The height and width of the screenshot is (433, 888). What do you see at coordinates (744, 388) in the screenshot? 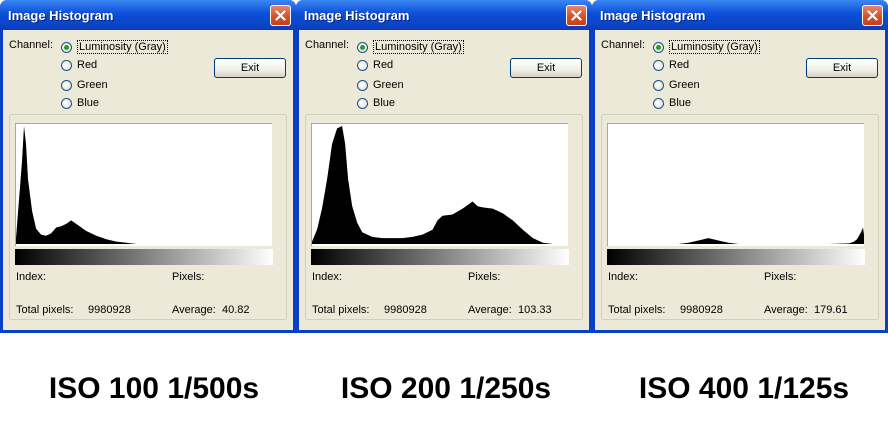
I see `exposure-caption: ISO 400 1/125s` at bounding box center [744, 388].